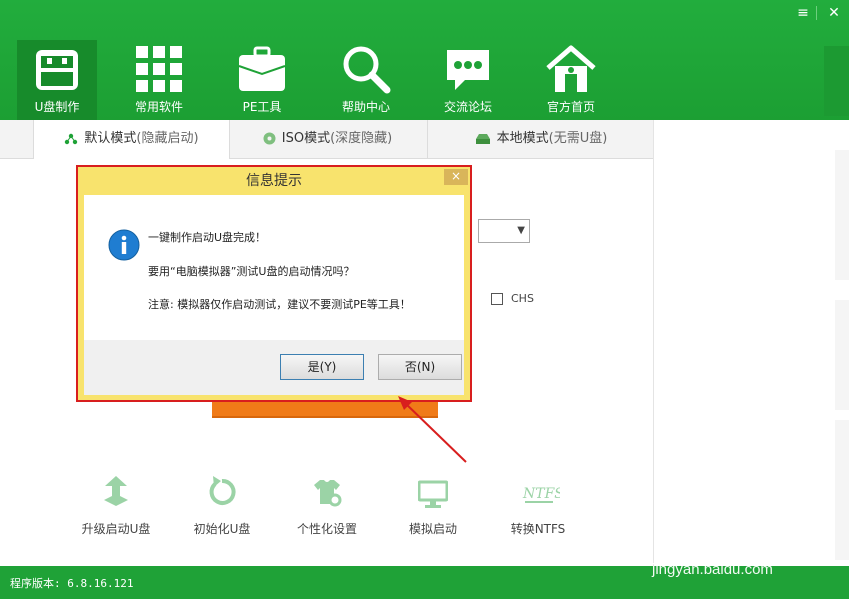 Image resolution: width=849 pixels, height=599 pixels. Describe the element at coordinates (521, 230) in the screenshot. I see `chevron-down-icon: ▼` at that location.